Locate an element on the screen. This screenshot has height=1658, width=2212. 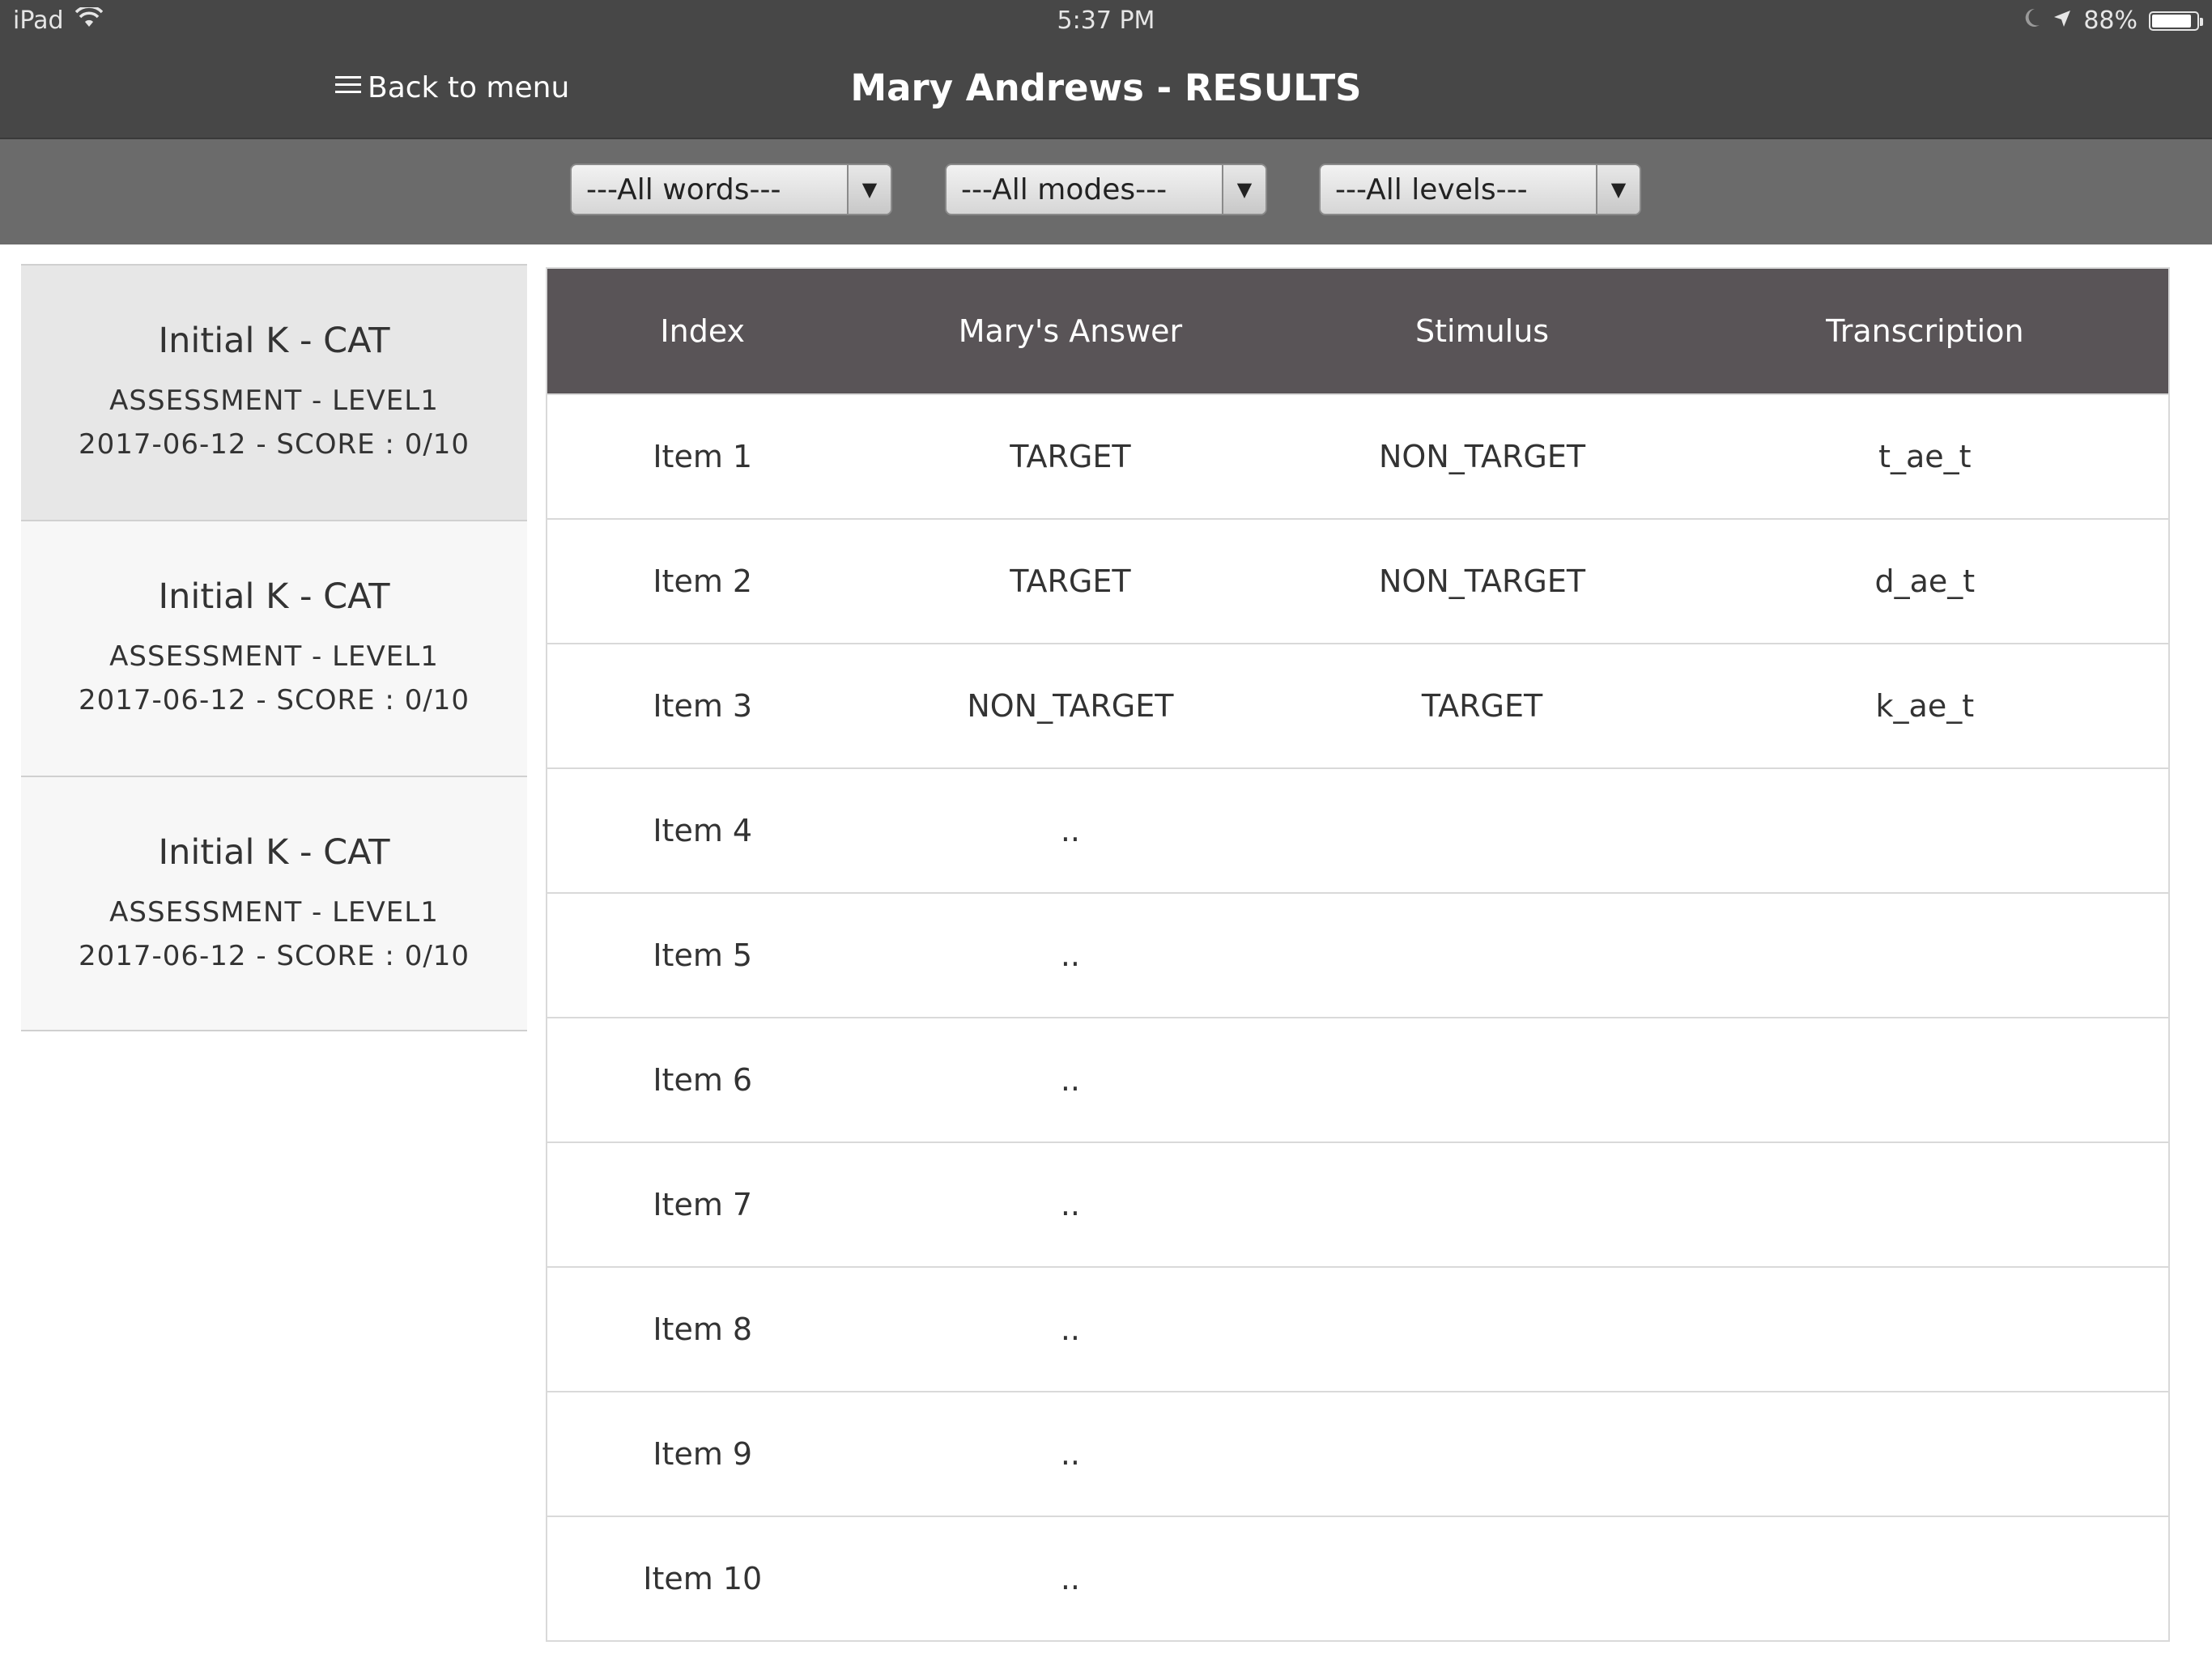
cell-index: Item 3 is located at coordinates (703, 705).